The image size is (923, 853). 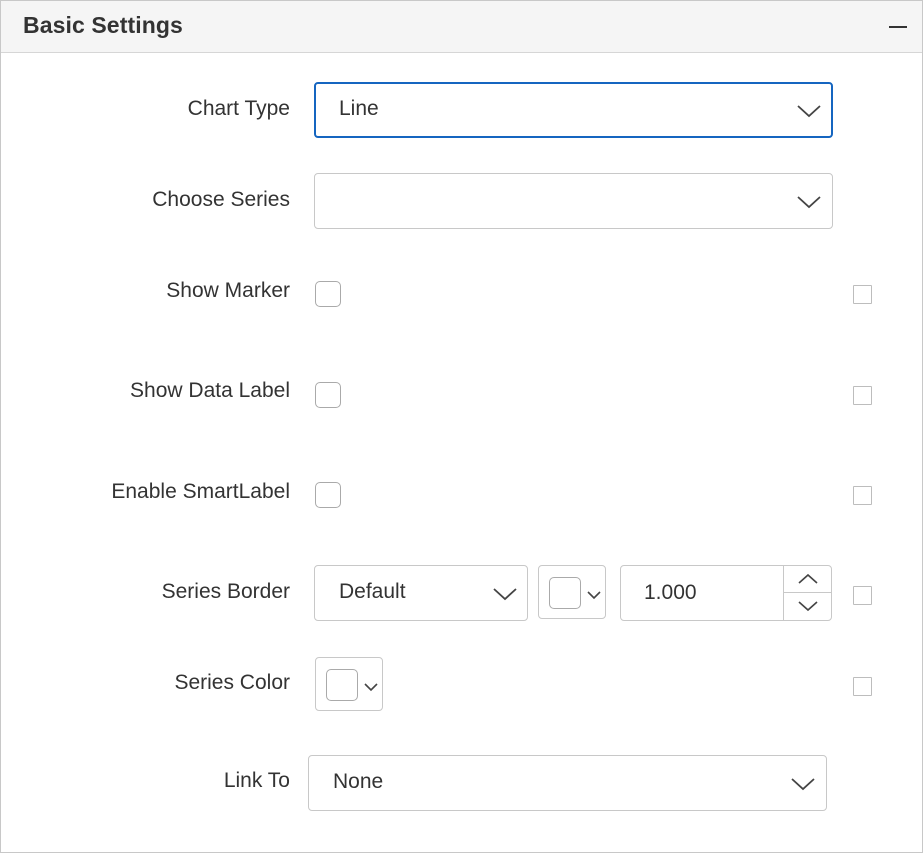 I want to click on choose-series-label: Choose Series, so click(x=221, y=199).